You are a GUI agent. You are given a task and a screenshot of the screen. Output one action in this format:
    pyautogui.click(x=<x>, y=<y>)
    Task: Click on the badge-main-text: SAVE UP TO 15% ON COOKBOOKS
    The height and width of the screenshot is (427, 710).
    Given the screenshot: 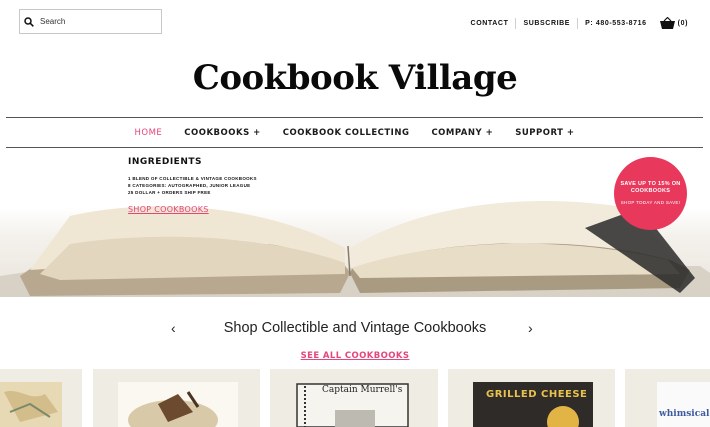 What is the action you would take?
    pyautogui.click(x=650, y=187)
    